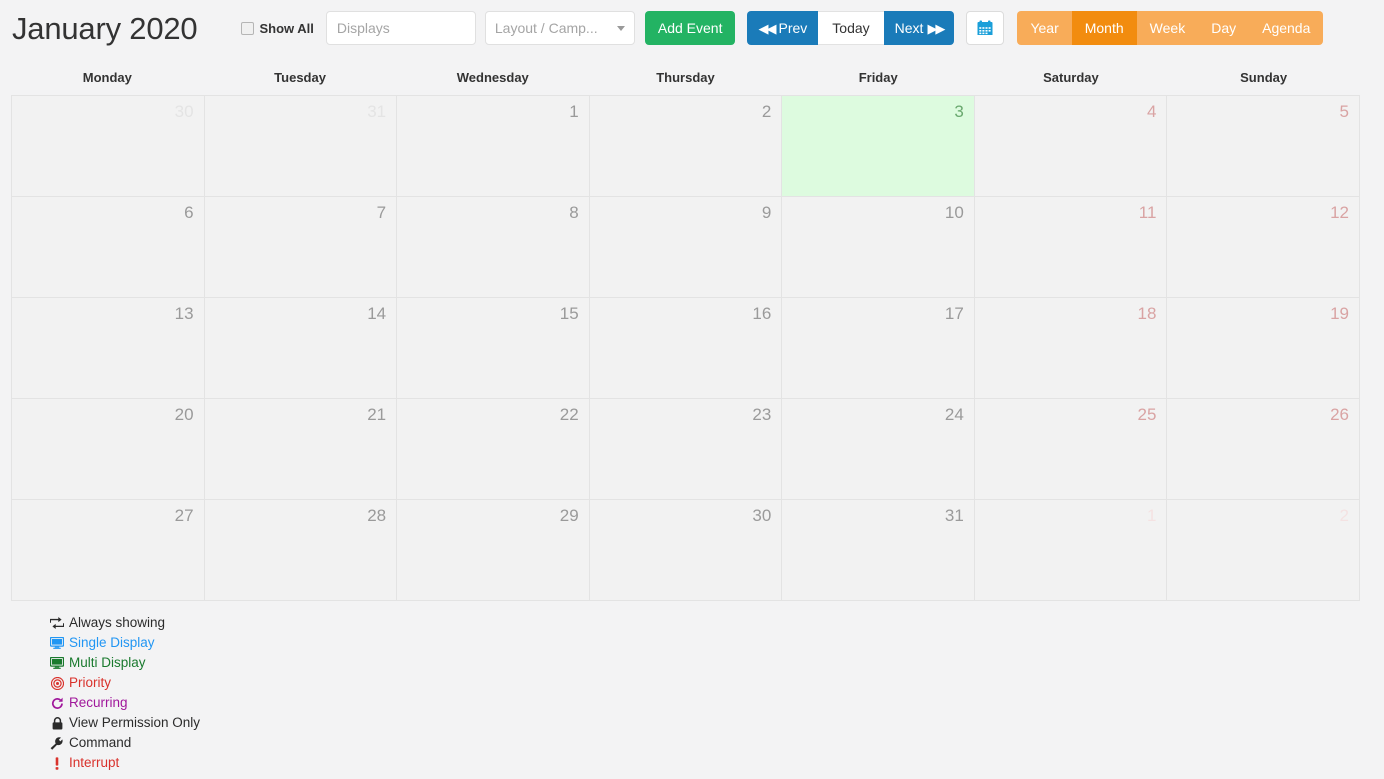  What do you see at coordinates (620, 28) in the screenshot?
I see `chevron-down-icon` at bounding box center [620, 28].